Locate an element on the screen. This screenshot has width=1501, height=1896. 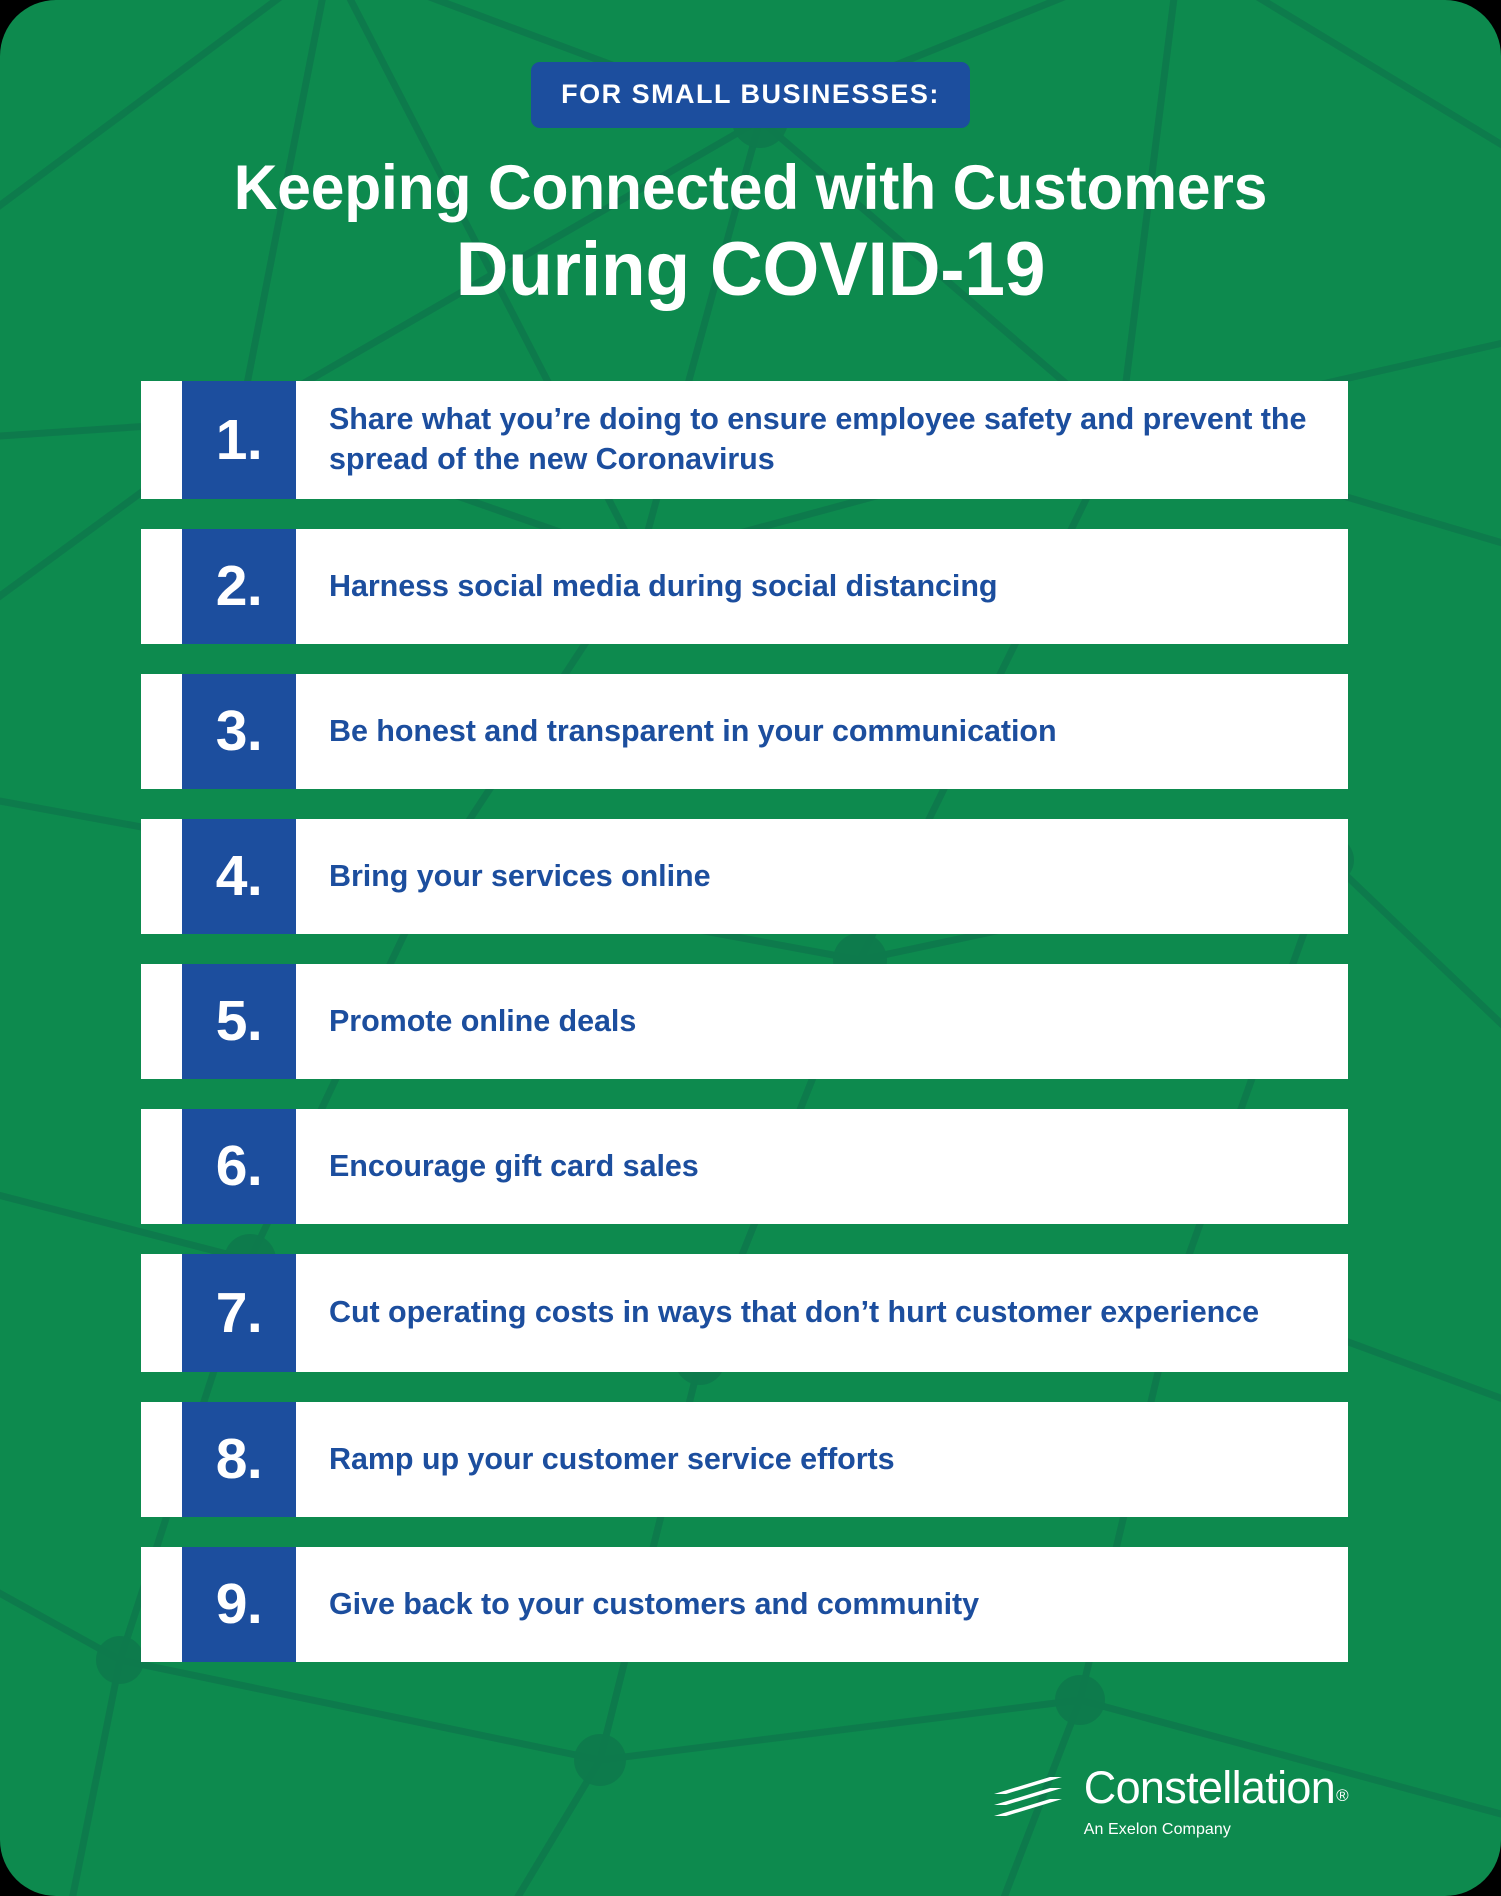
registered-trademark-icon: ® is located at coordinates (1342, 1795).